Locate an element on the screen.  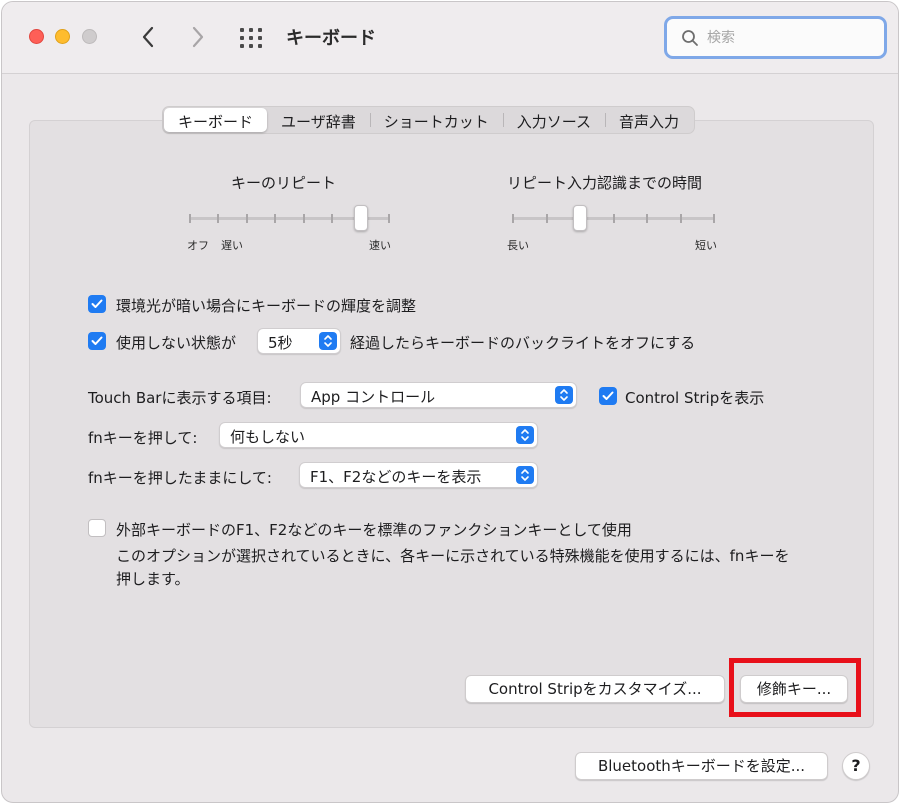
titlebar: キーボード is located at coordinates (450, 38).